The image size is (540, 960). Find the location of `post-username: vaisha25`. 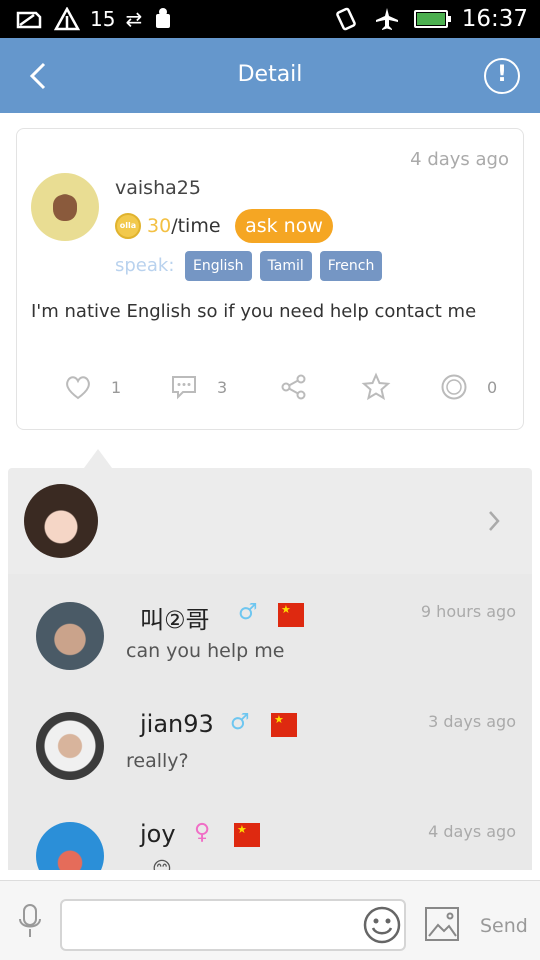

post-username: vaisha25 is located at coordinates (158, 188).